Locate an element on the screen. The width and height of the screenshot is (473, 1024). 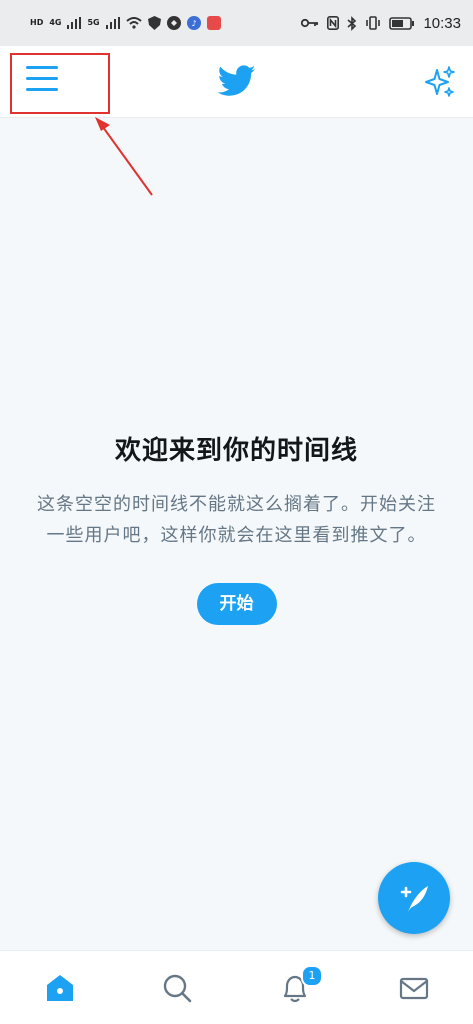
mail-icon is located at coordinates (414, 988).